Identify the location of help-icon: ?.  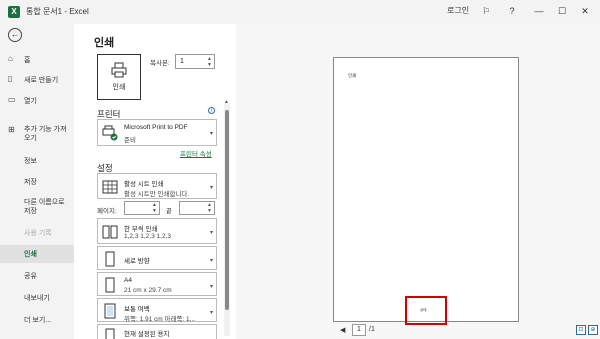
(512, 11).